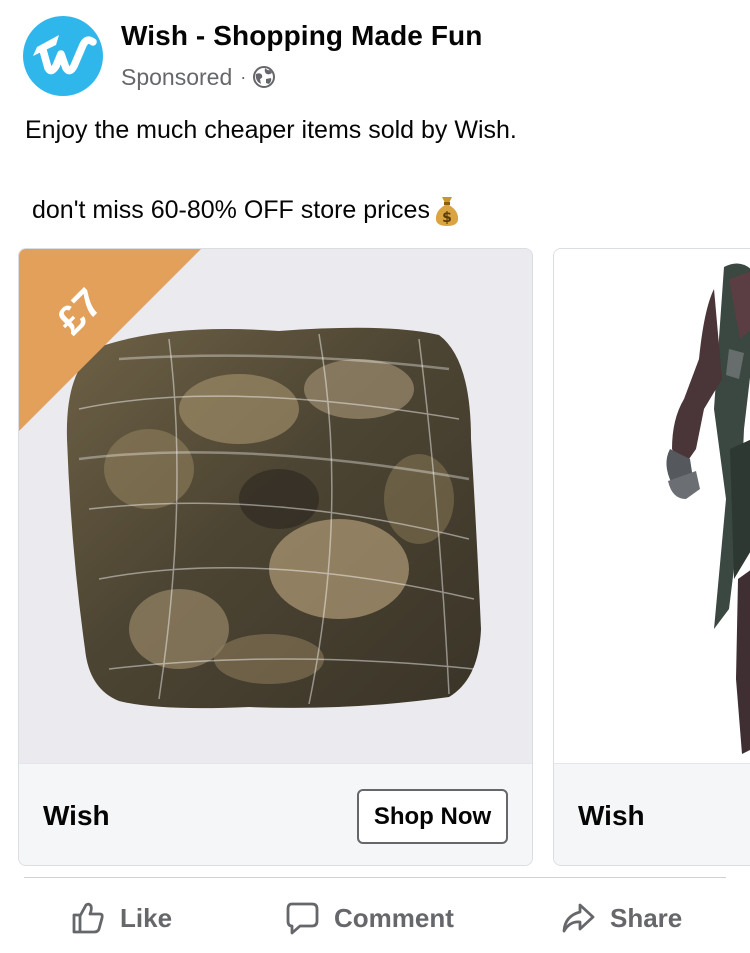 The width and height of the screenshot is (750, 953). What do you see at coordinates (373, 57) in the screenshot?
I see `post-header: Wish - Shopping Made Fun Sponsored ·` at bounding box center [373, 57].